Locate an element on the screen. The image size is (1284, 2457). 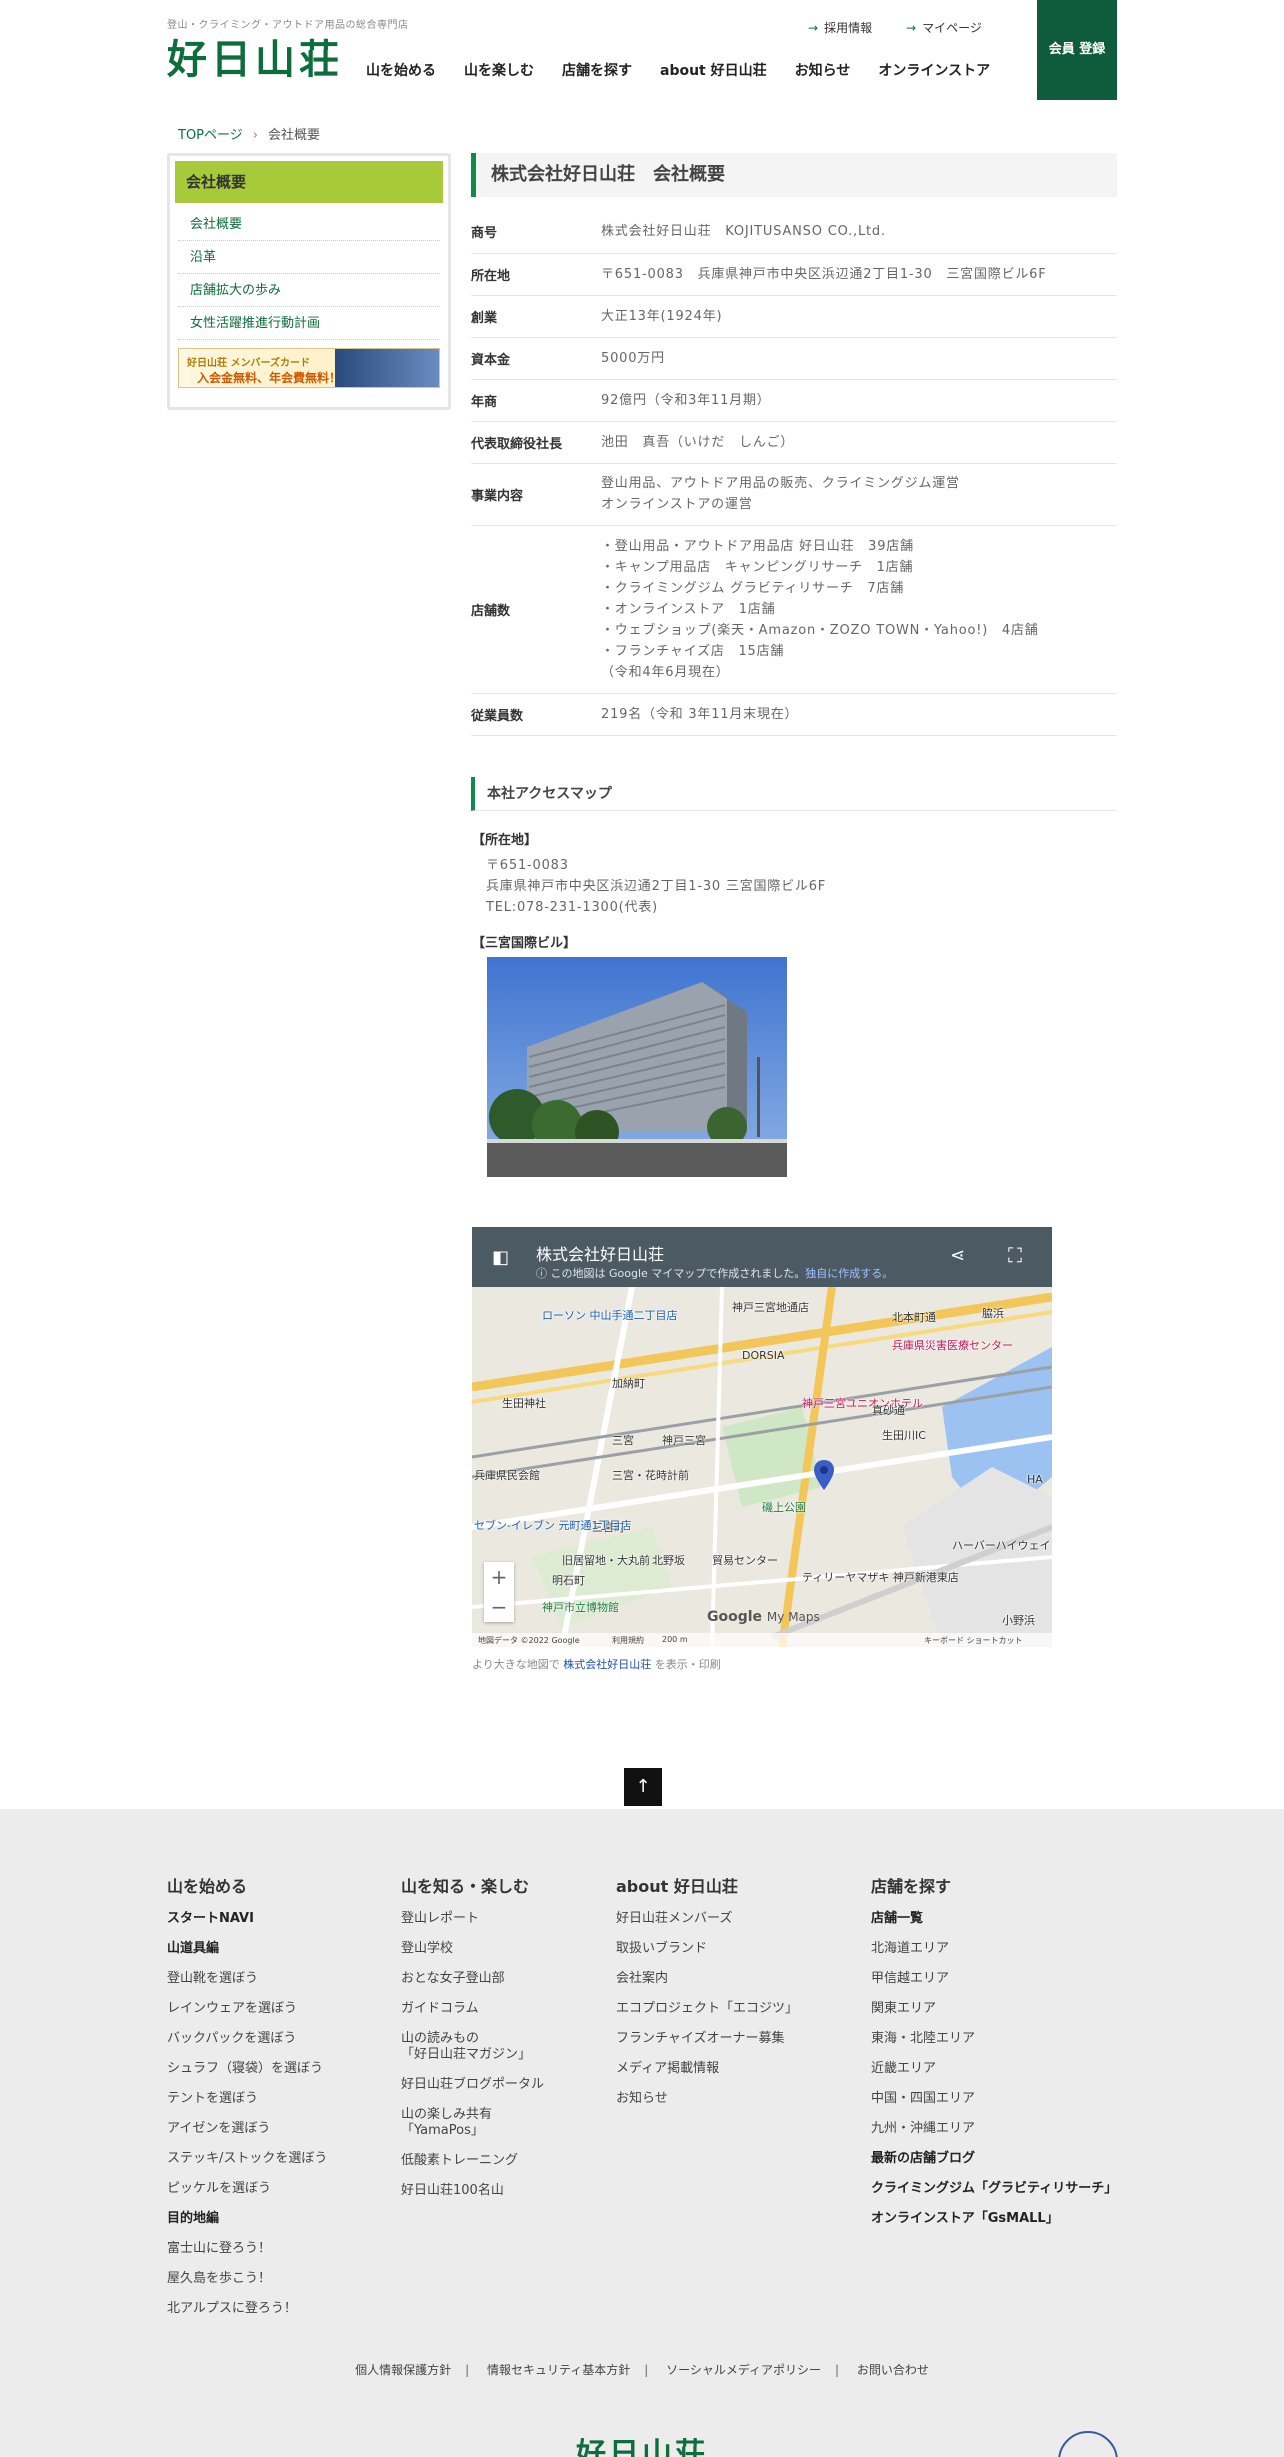
recruit-link: → 採用情報 is located at coordinates (840, 27).